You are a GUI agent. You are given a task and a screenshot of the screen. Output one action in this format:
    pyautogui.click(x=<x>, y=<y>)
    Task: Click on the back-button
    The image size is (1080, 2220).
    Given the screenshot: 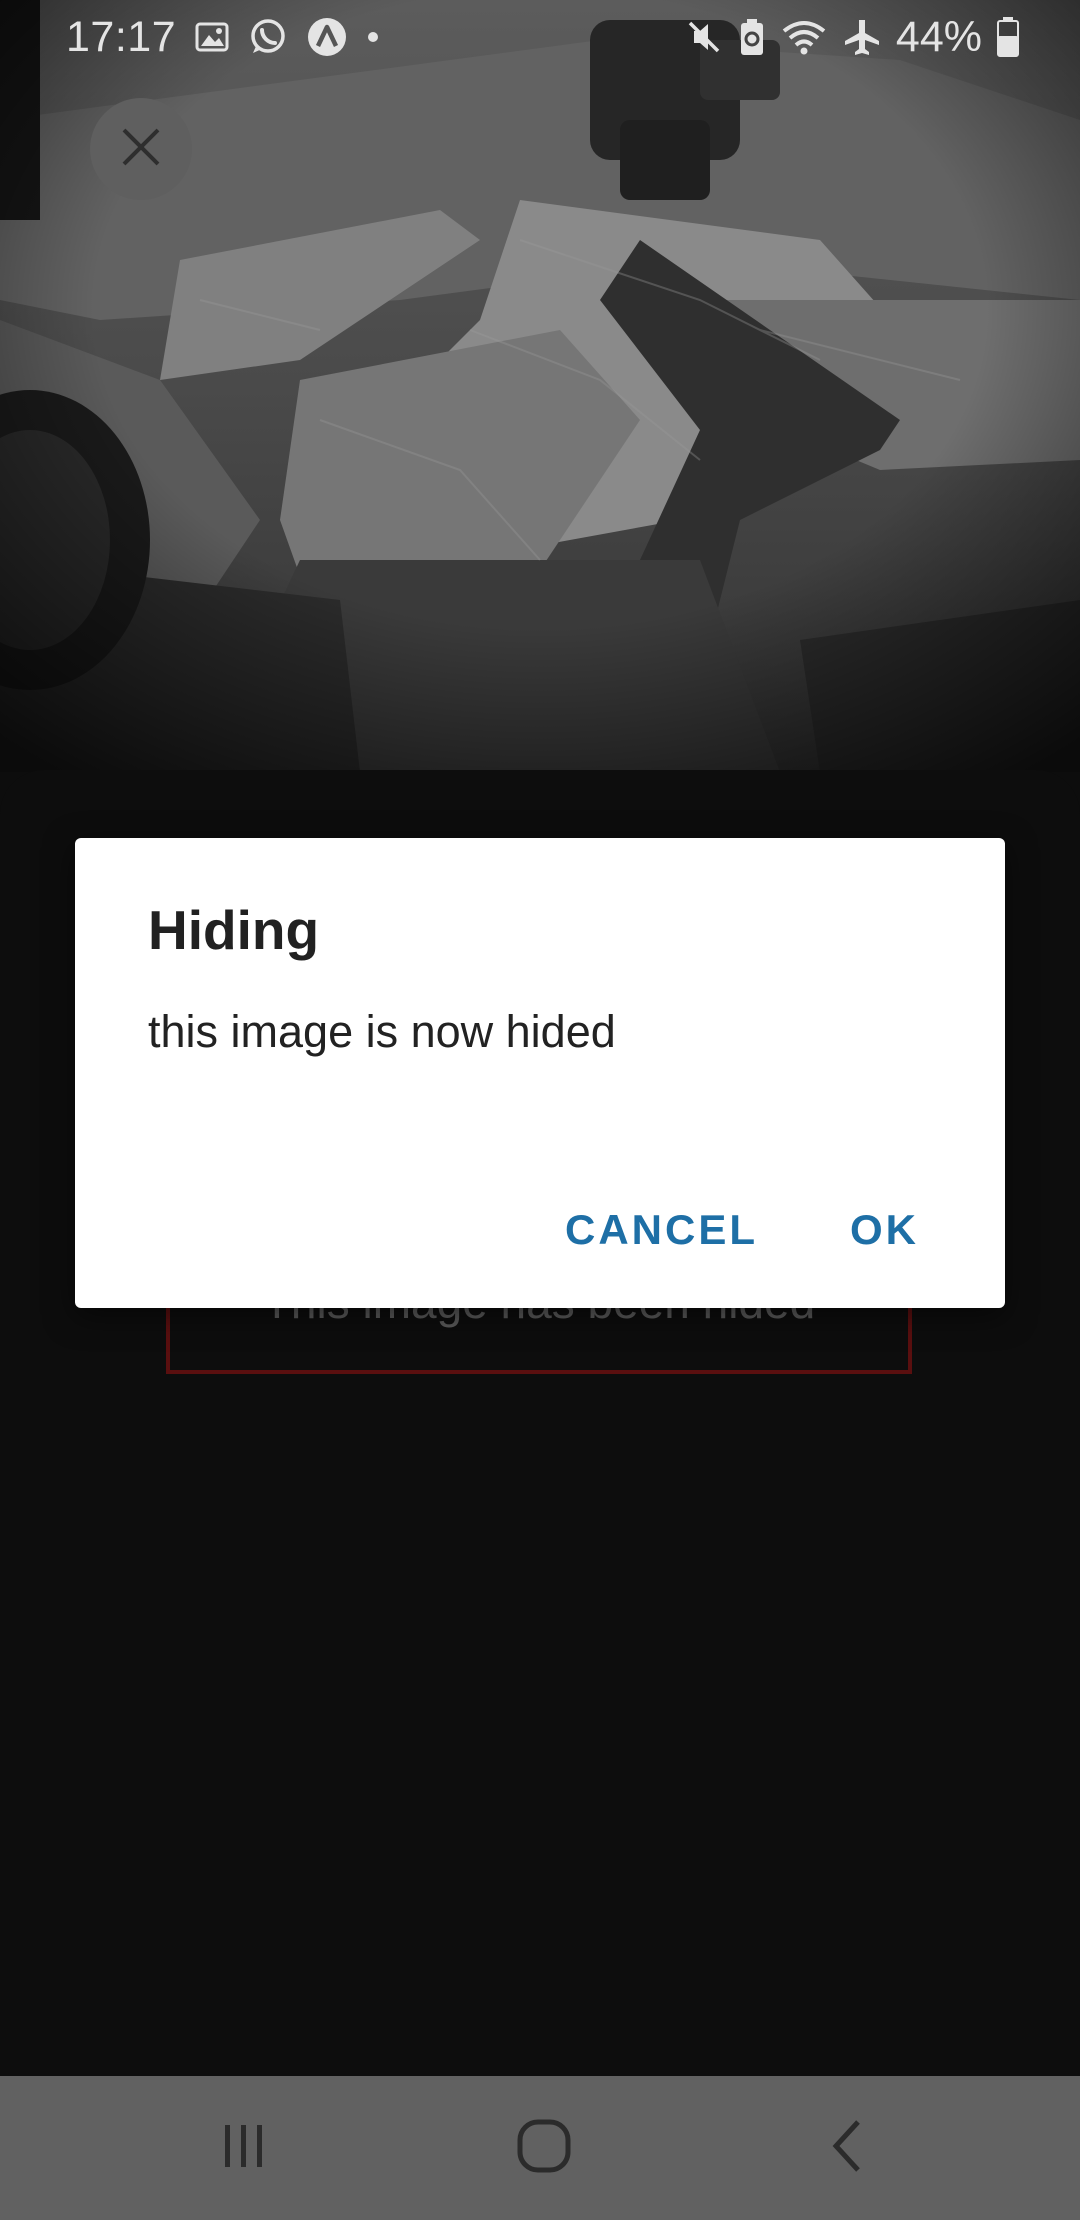 What is the action you would take?
    pyautogui.click(x=848, y=2148)
    